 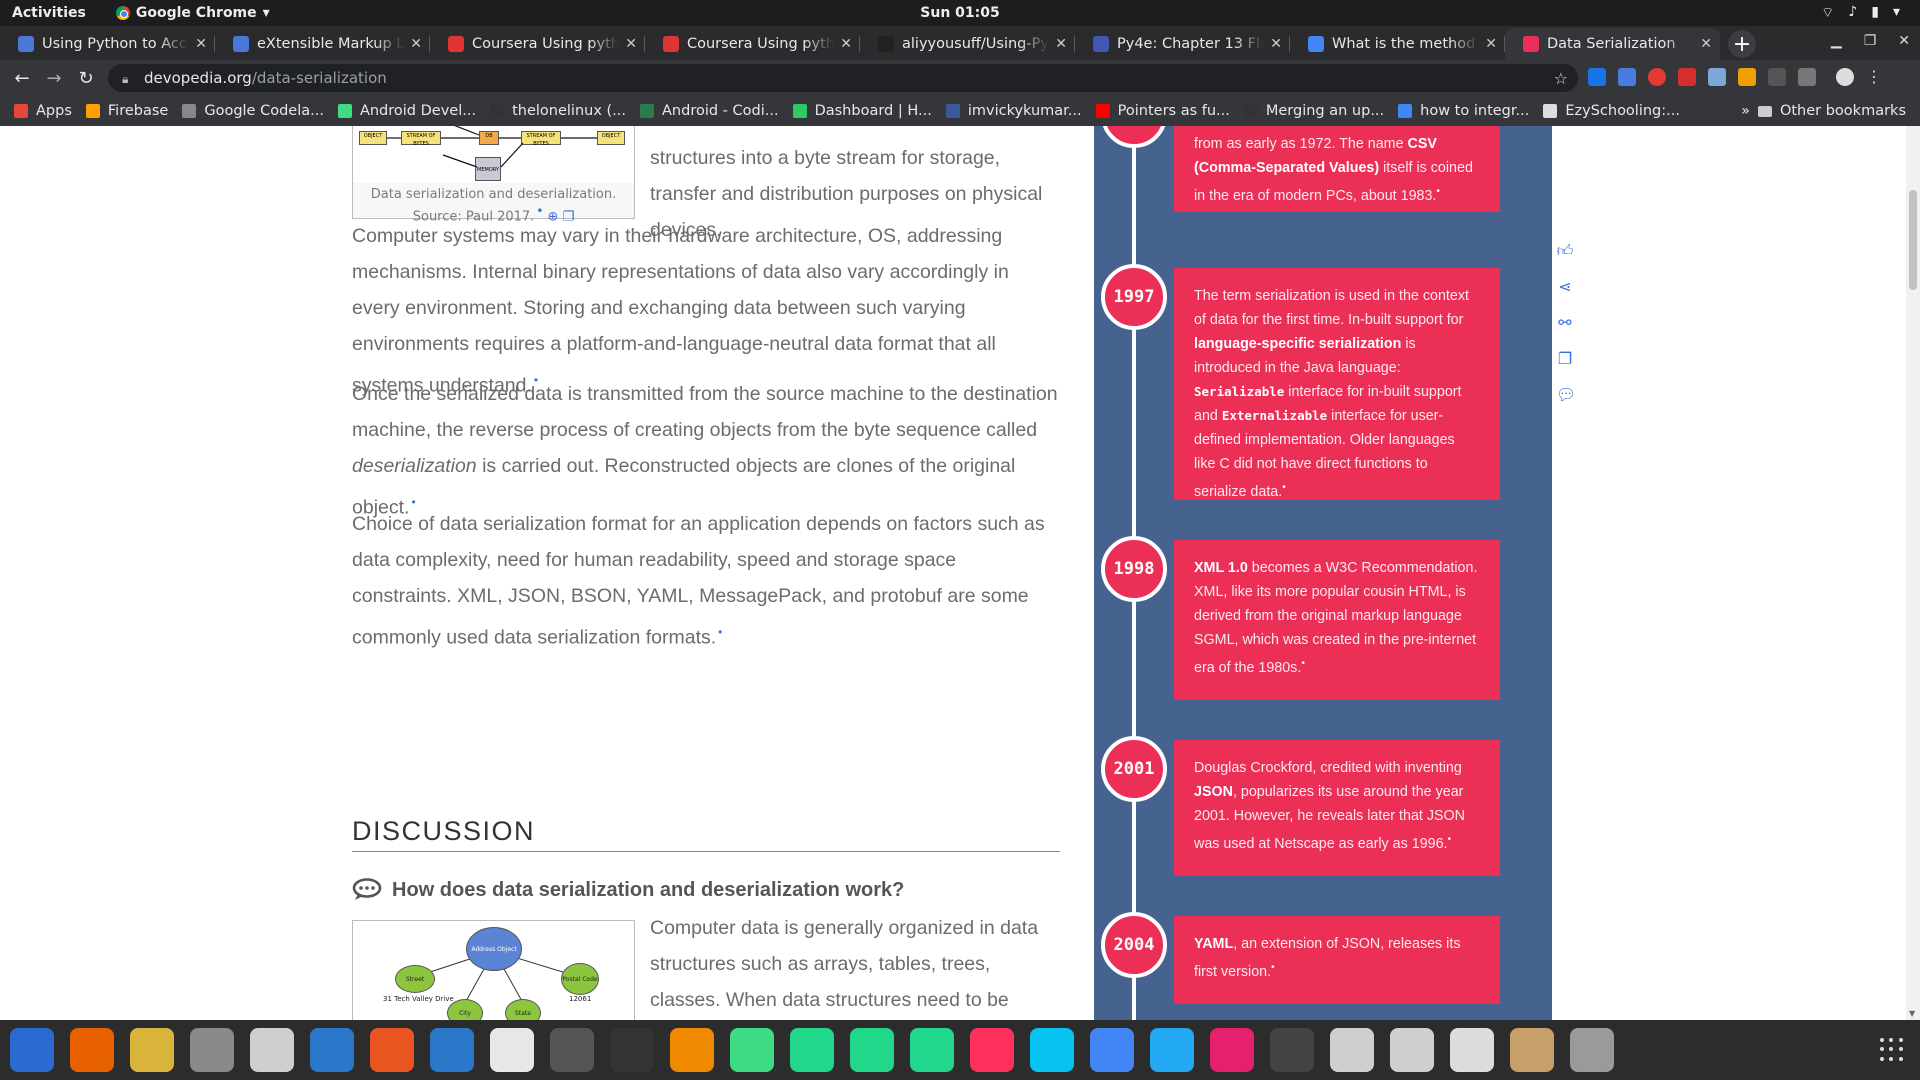 I want to click on vscode-icon, so click(x=1172, y=1050).